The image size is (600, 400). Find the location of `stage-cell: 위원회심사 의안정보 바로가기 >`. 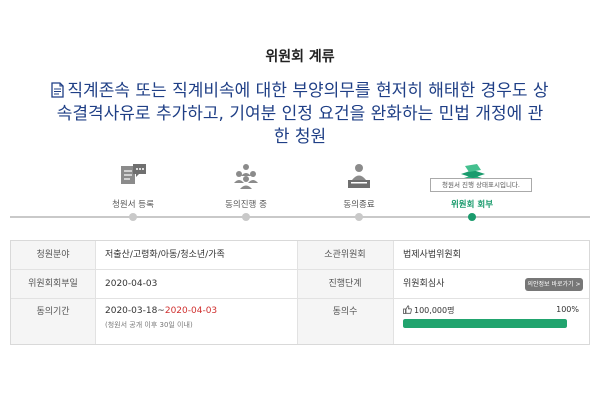

stage-cell: 위원회심사 의안정보 바로가기 > is located at coordinates (491, 284).